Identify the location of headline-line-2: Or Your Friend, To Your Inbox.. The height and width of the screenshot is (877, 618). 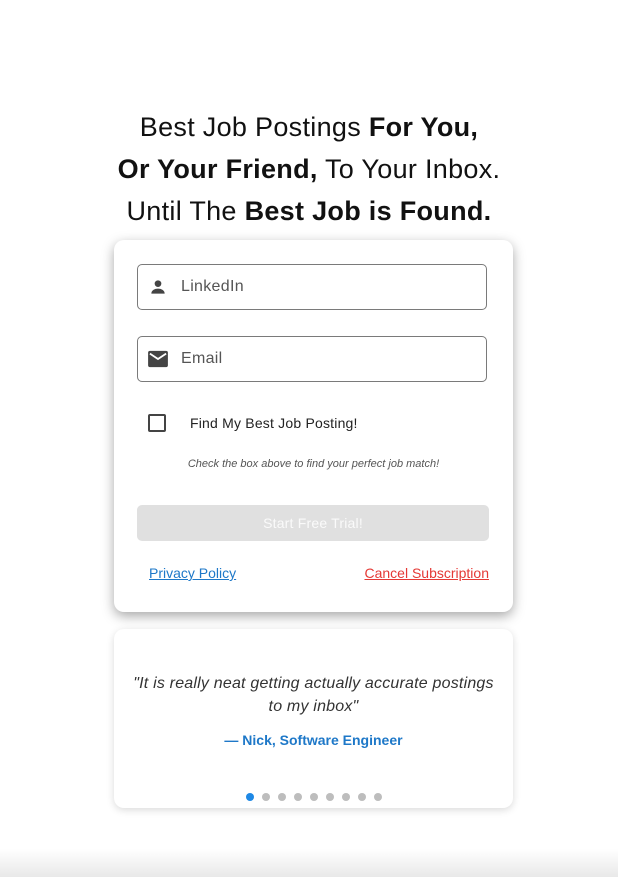
(309, 169).